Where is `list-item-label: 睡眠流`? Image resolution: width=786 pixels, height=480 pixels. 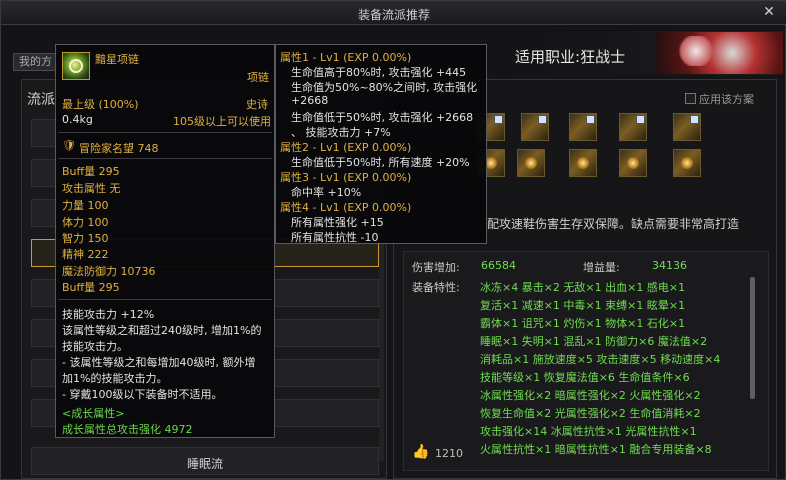
list-item-label: 睡眠流 is located at coordinates (204, 464).